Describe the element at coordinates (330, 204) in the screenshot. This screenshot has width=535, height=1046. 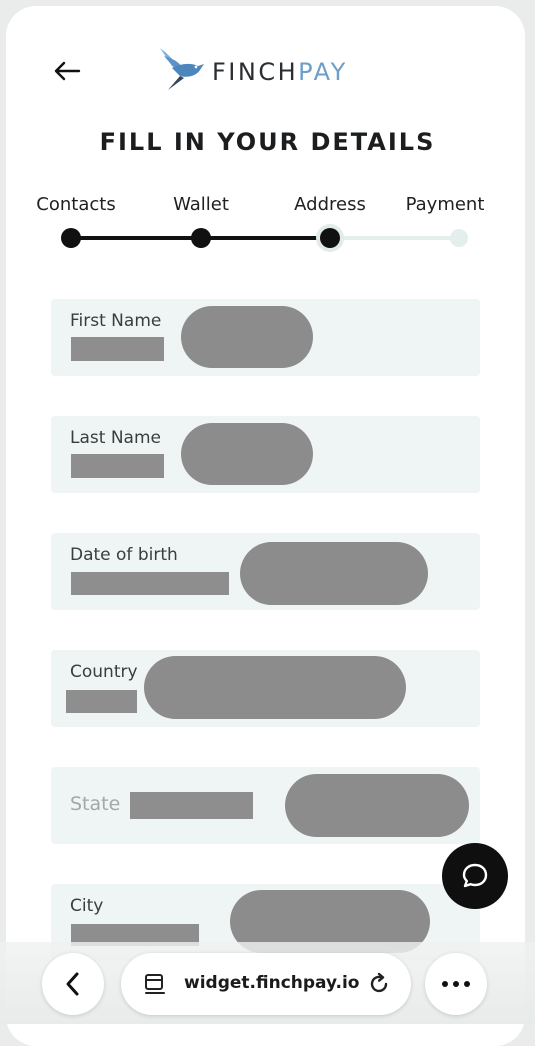
I see `step-label-address: Address` at that location.